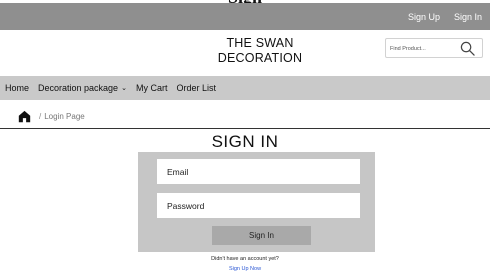  I want to click on nav-item-my-cart: My Cart, so click(152, 88).